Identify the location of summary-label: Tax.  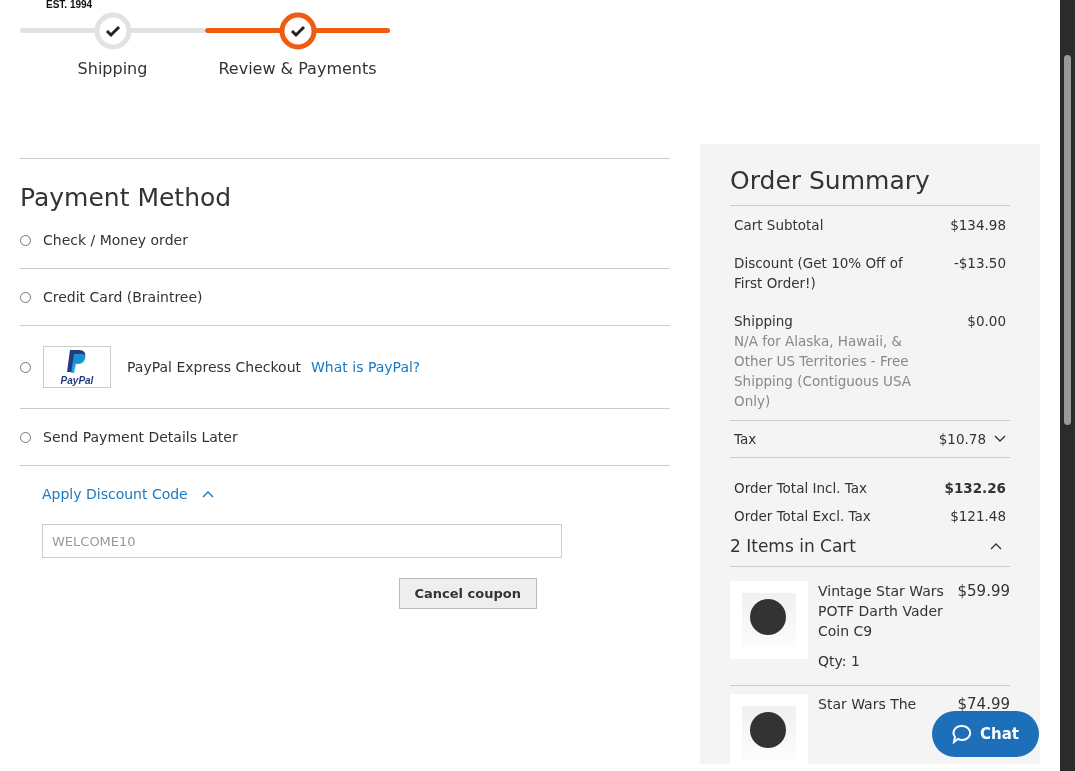
(745, 439).